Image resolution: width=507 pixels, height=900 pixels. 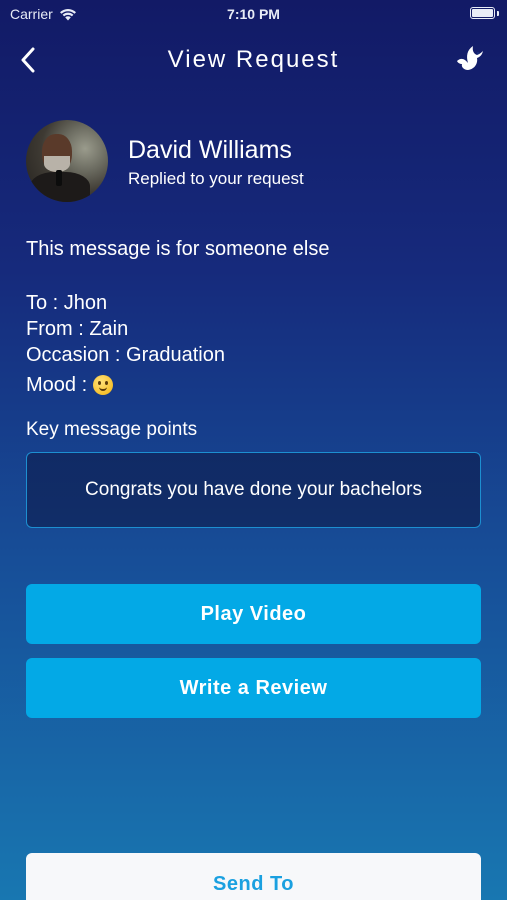 I want to click on detail-occasion: Occasion : Graduation, so click(x=125, y=355).